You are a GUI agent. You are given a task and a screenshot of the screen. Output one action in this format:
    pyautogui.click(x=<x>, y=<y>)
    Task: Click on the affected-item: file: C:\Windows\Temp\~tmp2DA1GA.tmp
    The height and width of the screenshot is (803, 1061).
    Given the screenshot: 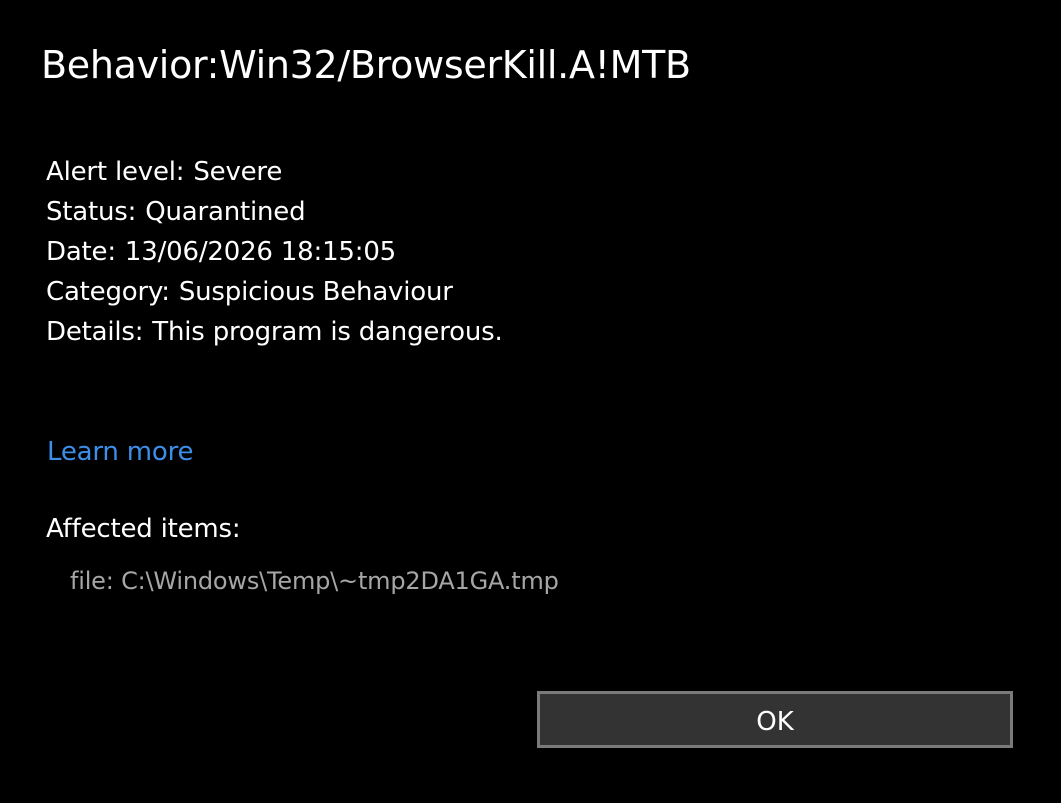 What is the action you would take?
    pyautogui.click(x=314, y=581)
    